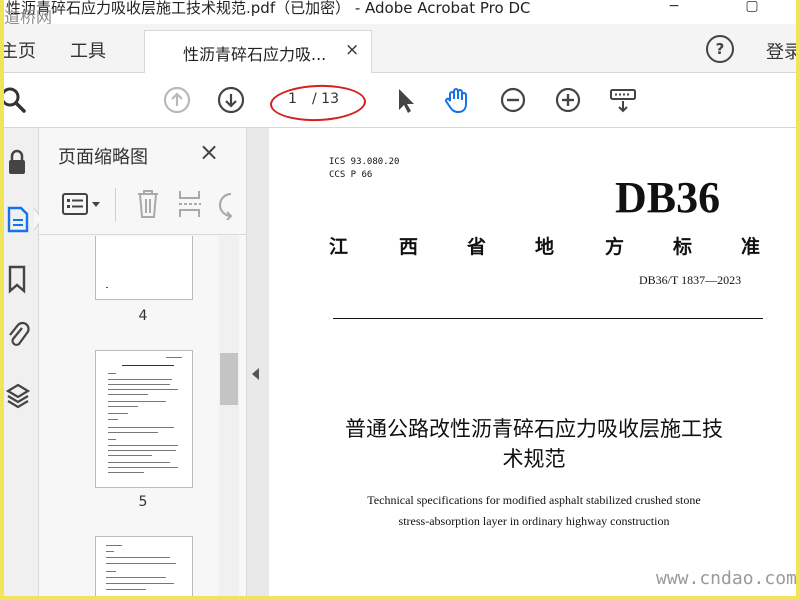  I want to click on thumbnail-options-icon, so click(83, 205).